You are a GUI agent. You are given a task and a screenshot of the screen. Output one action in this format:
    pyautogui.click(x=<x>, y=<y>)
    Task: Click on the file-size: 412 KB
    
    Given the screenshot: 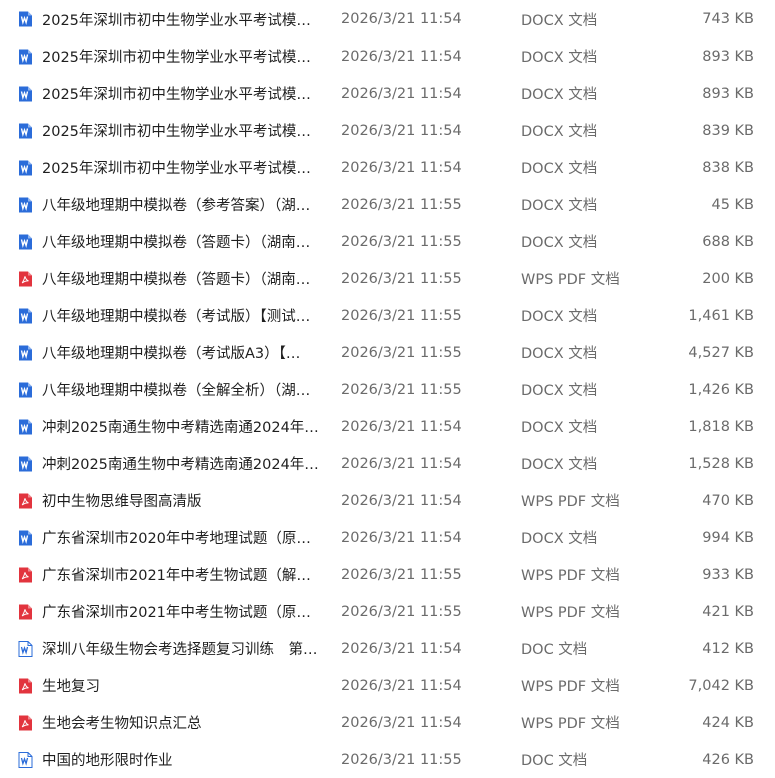 What is the action you would take?
    pyautogui.click(x=728, y=648)
    